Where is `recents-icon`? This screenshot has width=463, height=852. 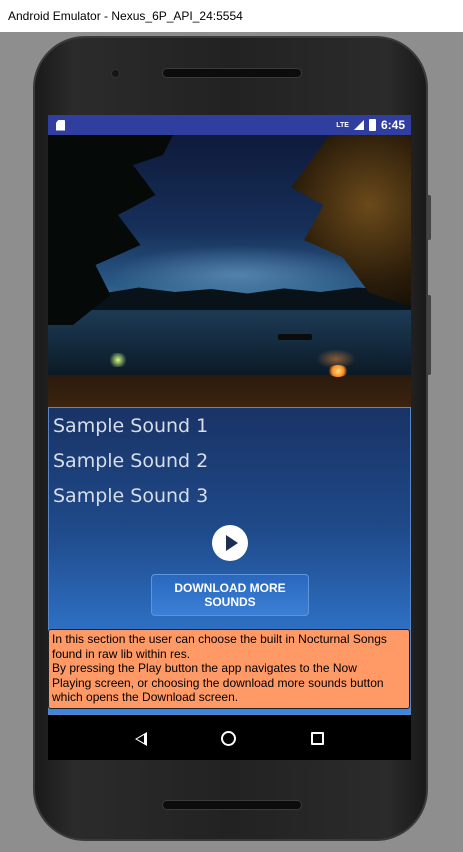 recents-icon is located at coordinates (317, 738).